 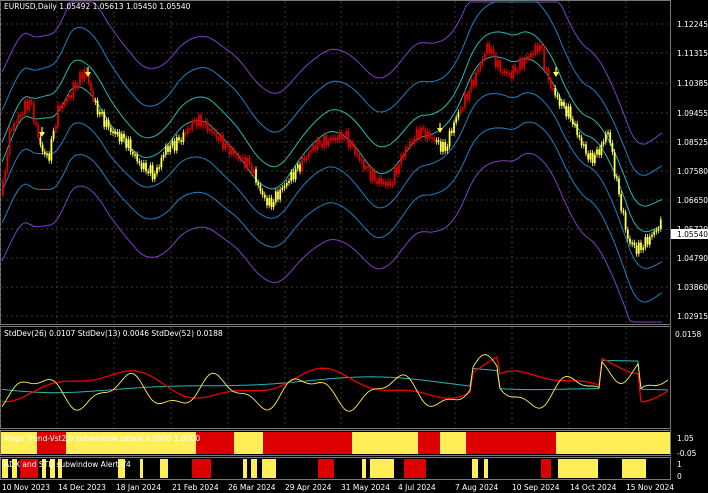 What do you see at coordinates (692, 234) in the screenshot?
I see `current-price: 1.05540` at bounding box center [692, 234].